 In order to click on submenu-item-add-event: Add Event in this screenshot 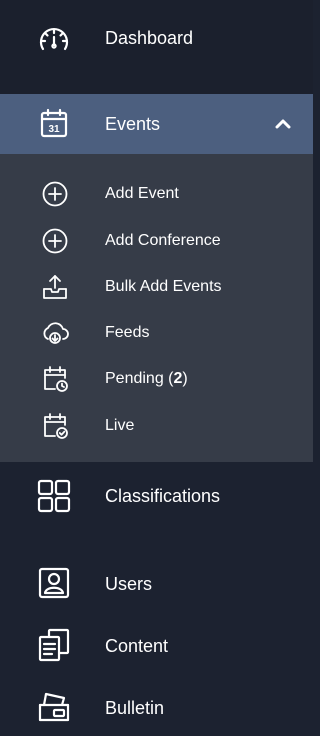, I will do `click(156, 194)`.